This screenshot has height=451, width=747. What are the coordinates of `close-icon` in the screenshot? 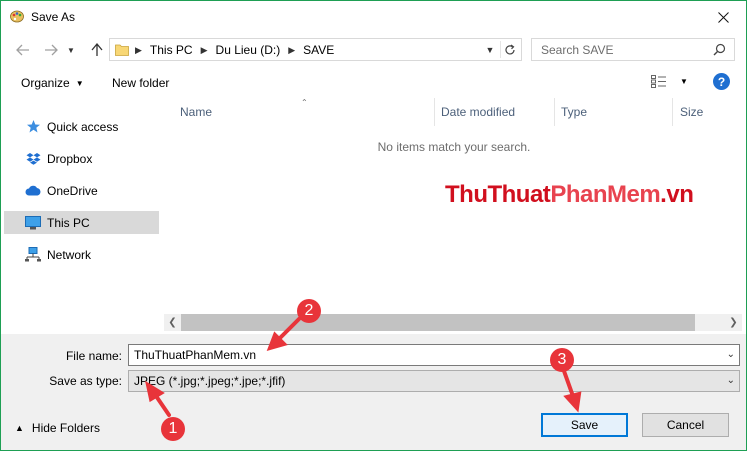 It's located at (723, 17).